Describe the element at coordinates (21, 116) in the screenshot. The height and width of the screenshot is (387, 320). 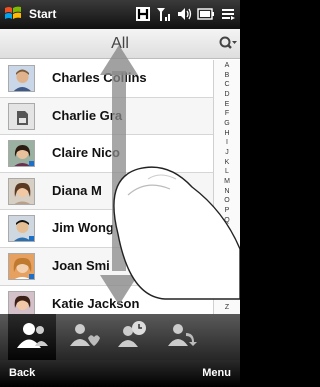
I see `sim-card-icon` at that location.